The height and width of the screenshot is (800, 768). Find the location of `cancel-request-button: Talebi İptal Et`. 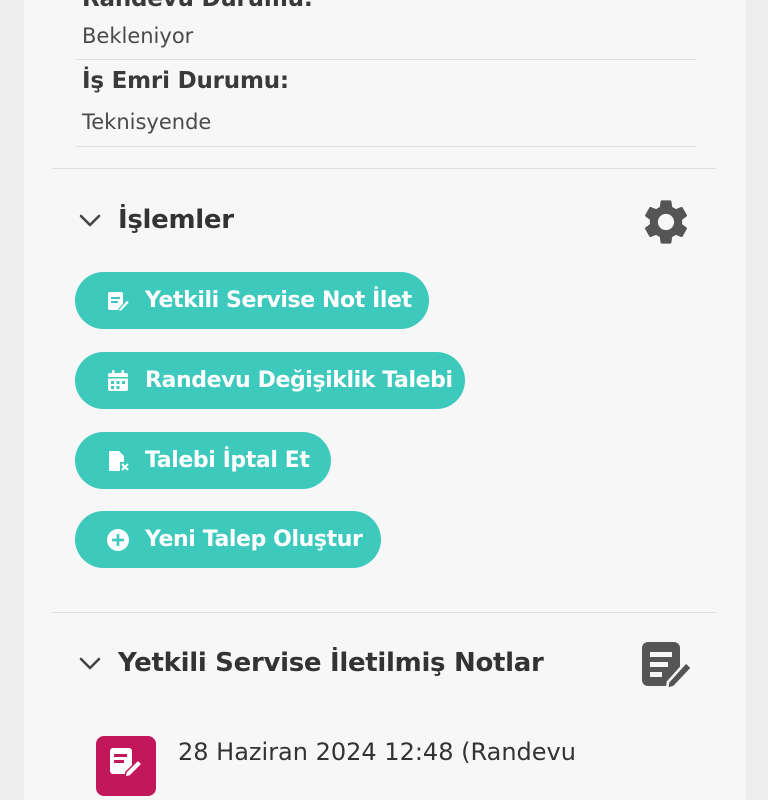

cancel-request-button: Talebi İptal Et is located at coordinates (203, 460).